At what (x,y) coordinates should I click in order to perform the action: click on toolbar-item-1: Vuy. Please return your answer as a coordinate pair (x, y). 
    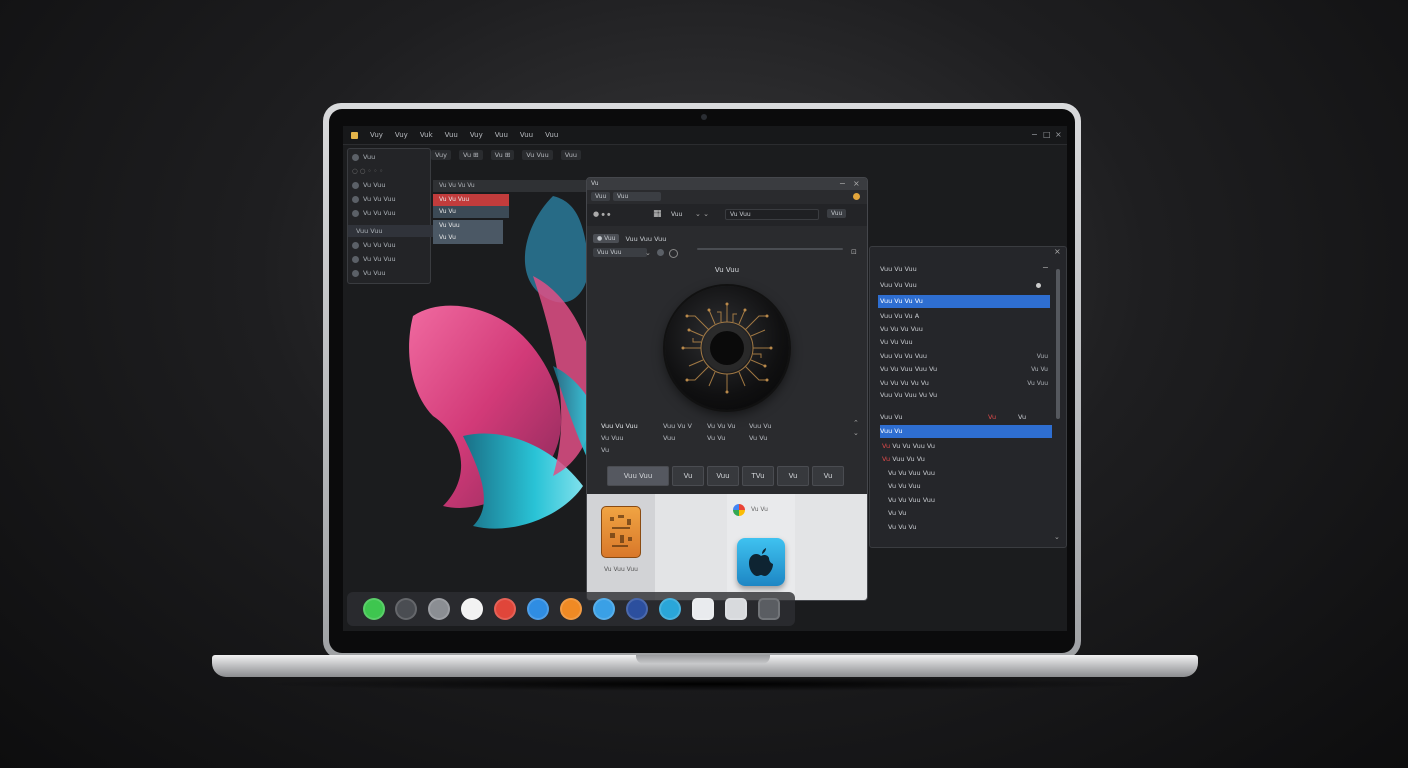
    Looking at the image, I should click on (441, 155).